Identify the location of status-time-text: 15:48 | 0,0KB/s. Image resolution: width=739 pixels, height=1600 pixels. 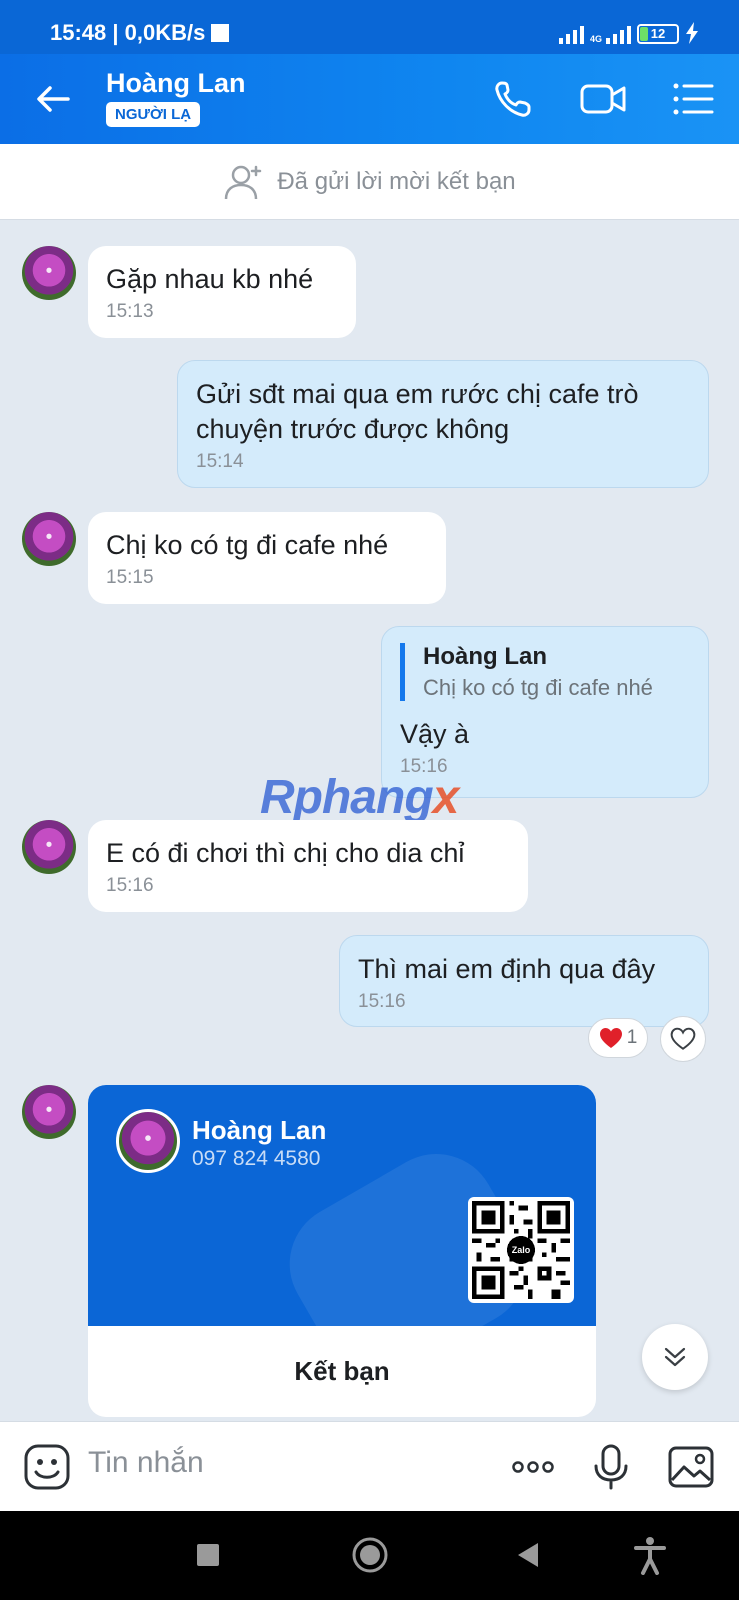
(128, 32).